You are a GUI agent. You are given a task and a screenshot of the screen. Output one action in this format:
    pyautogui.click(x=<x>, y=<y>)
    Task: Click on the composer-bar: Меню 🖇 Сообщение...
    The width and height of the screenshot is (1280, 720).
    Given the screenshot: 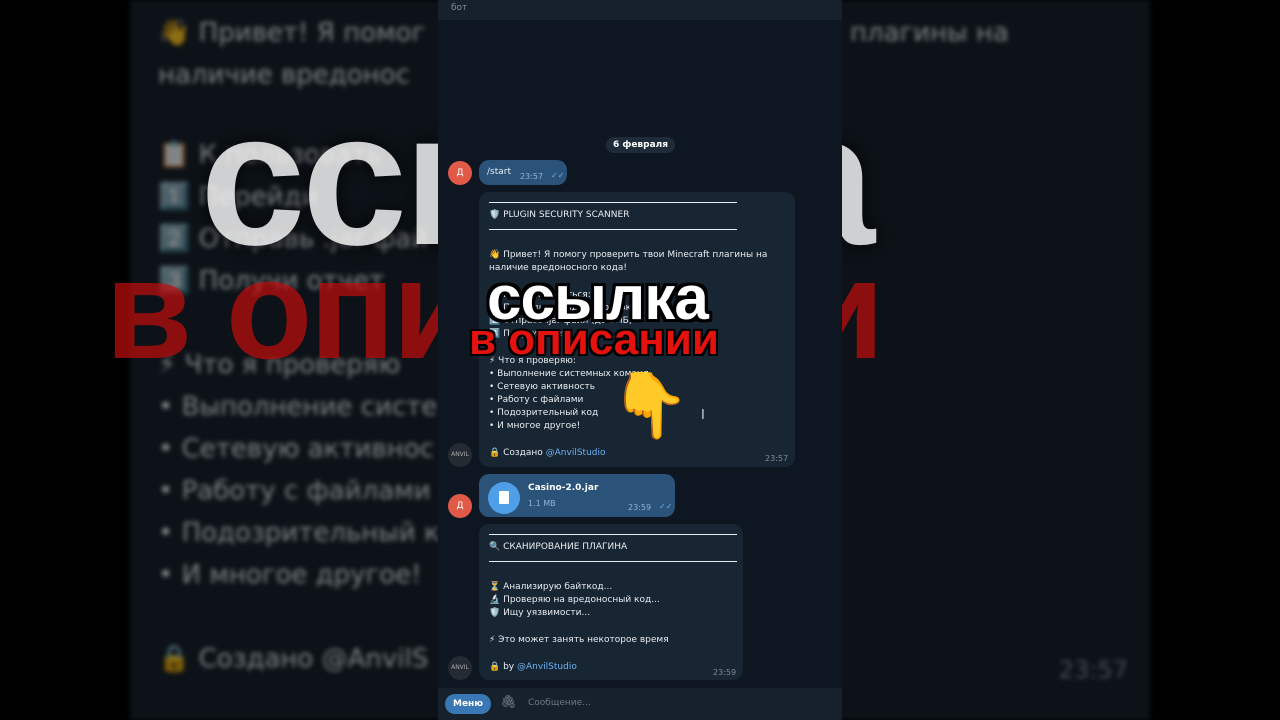 What is the action you would take?
    pyautogui.click(x=640, y=704)
    